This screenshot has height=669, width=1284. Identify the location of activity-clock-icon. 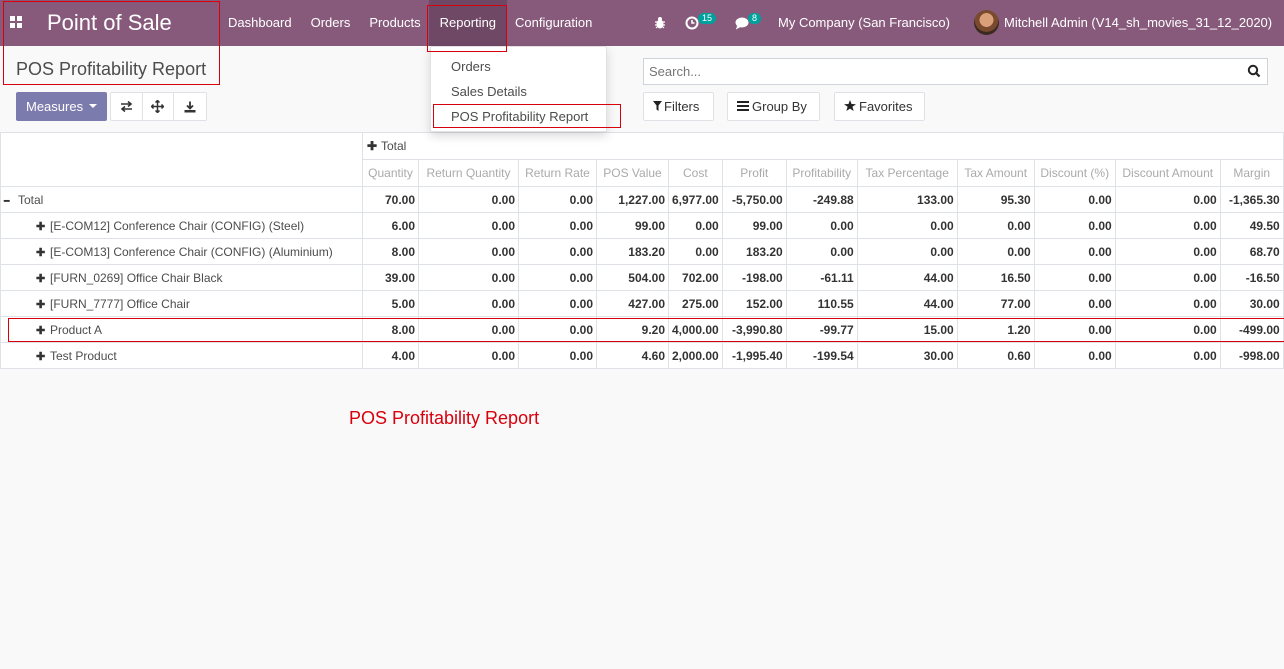
(692, 23).